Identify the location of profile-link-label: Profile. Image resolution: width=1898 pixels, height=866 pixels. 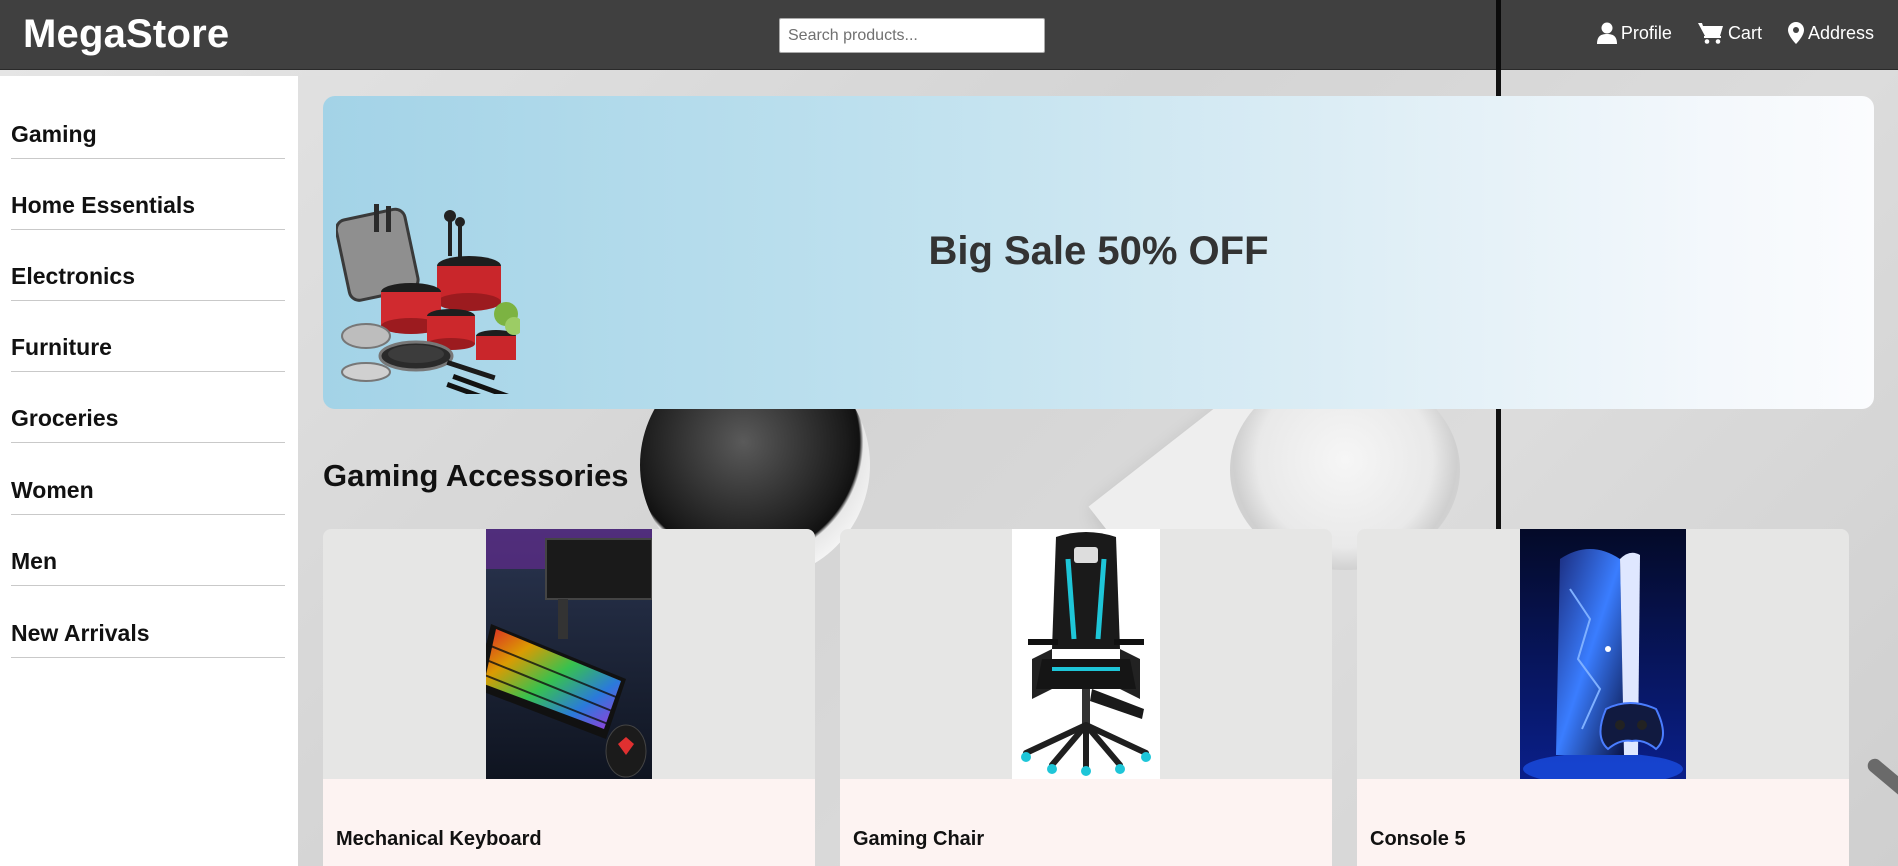
(1646, 32).